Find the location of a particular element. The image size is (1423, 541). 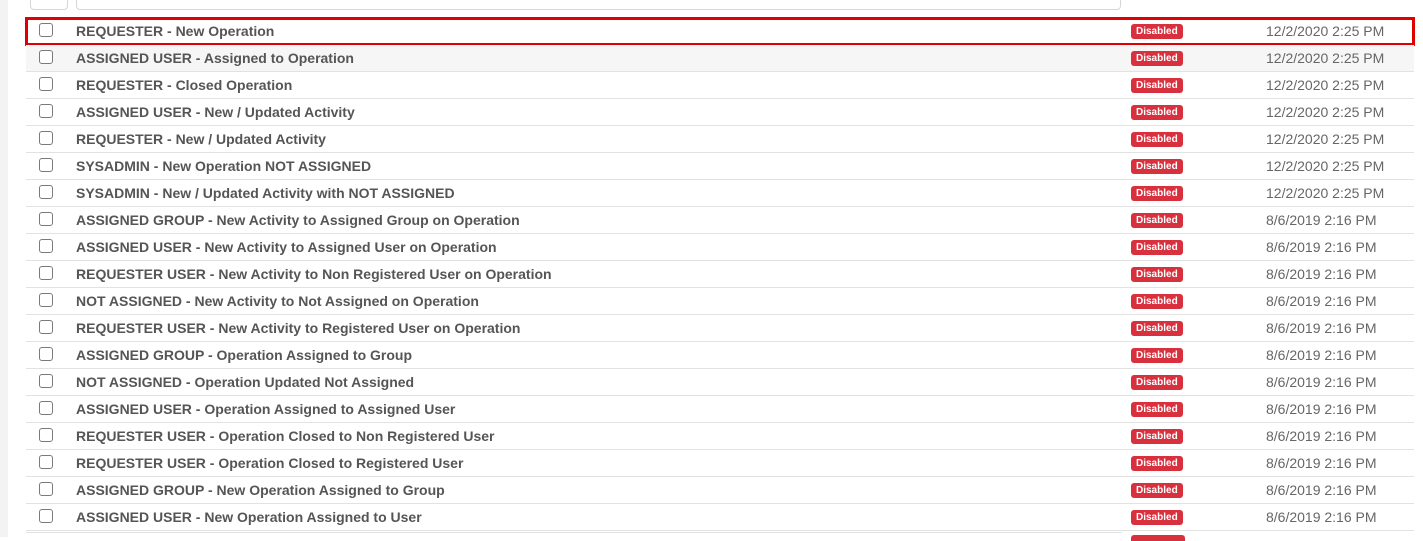

select-all-button is located at coordinates (49, 5).